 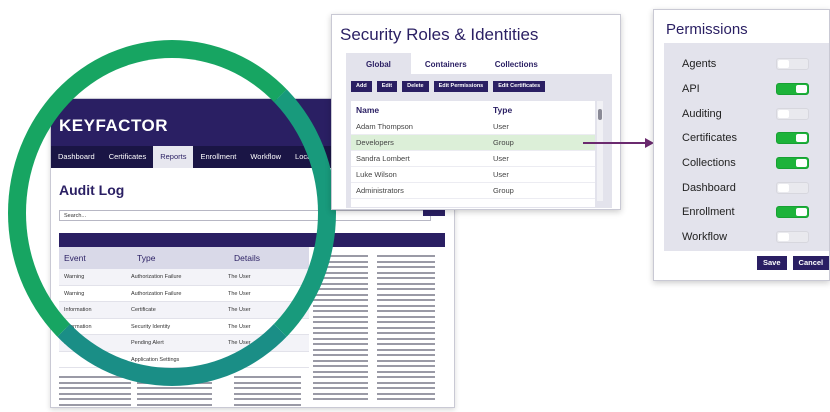 I want to click on name-cell: Administrators, so click(x=380, y=190).